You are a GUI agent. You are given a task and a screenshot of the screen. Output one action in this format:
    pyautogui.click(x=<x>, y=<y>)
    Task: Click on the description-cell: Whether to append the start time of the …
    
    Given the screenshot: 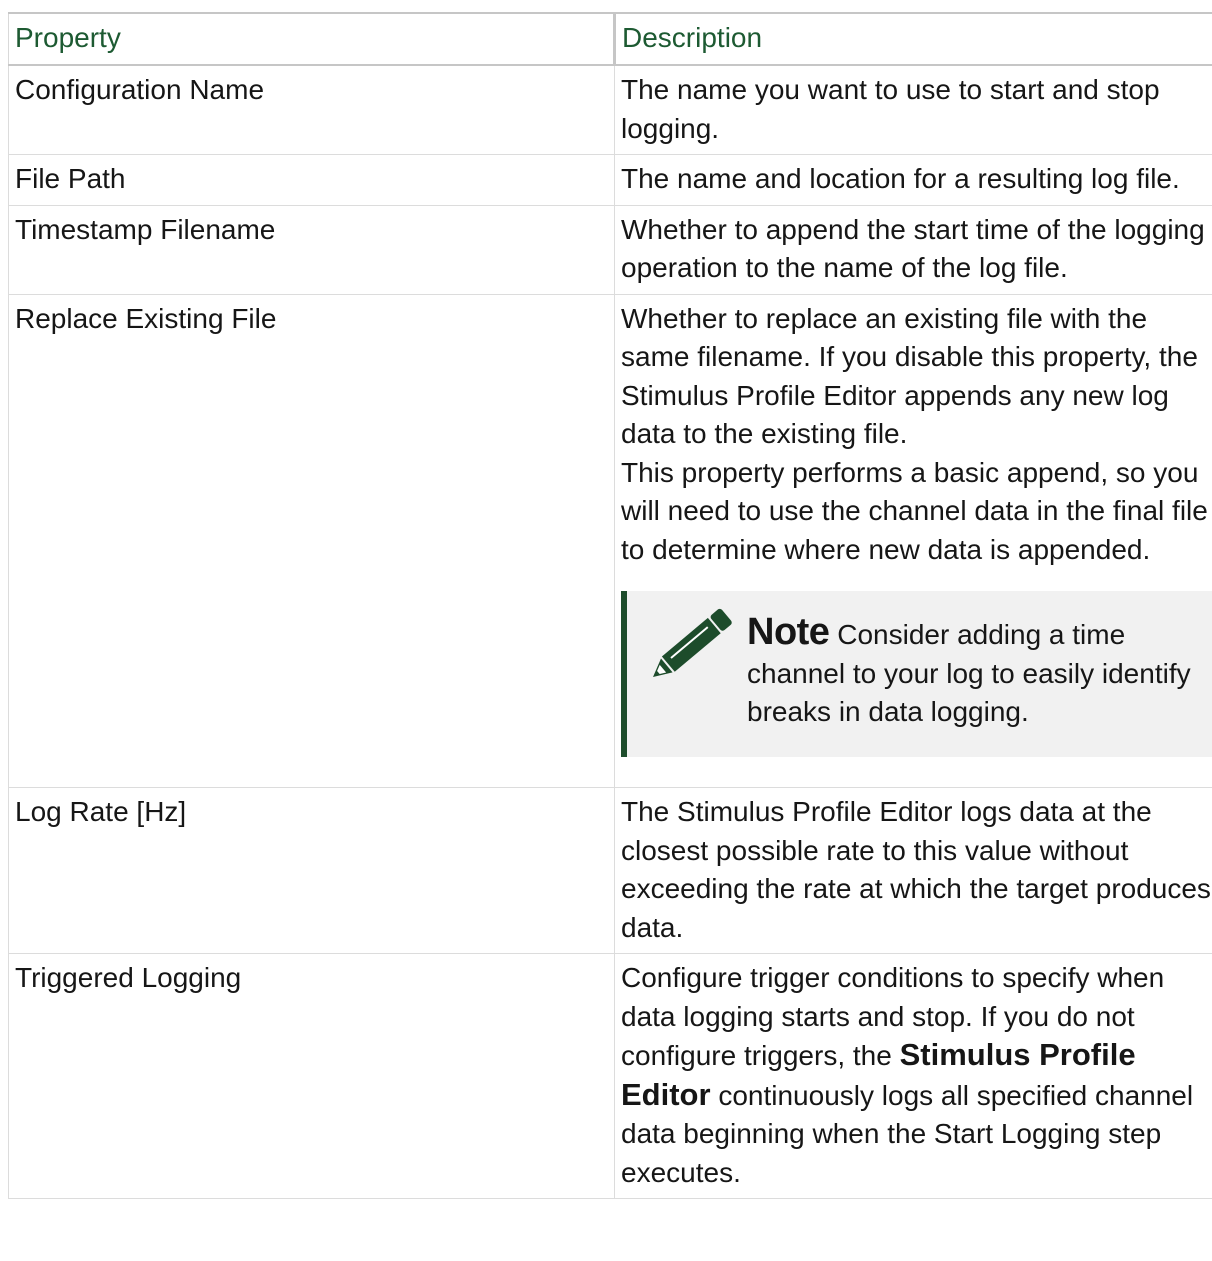 What is the action you would take?
    pyautogui.click(x=913, y=250)
    